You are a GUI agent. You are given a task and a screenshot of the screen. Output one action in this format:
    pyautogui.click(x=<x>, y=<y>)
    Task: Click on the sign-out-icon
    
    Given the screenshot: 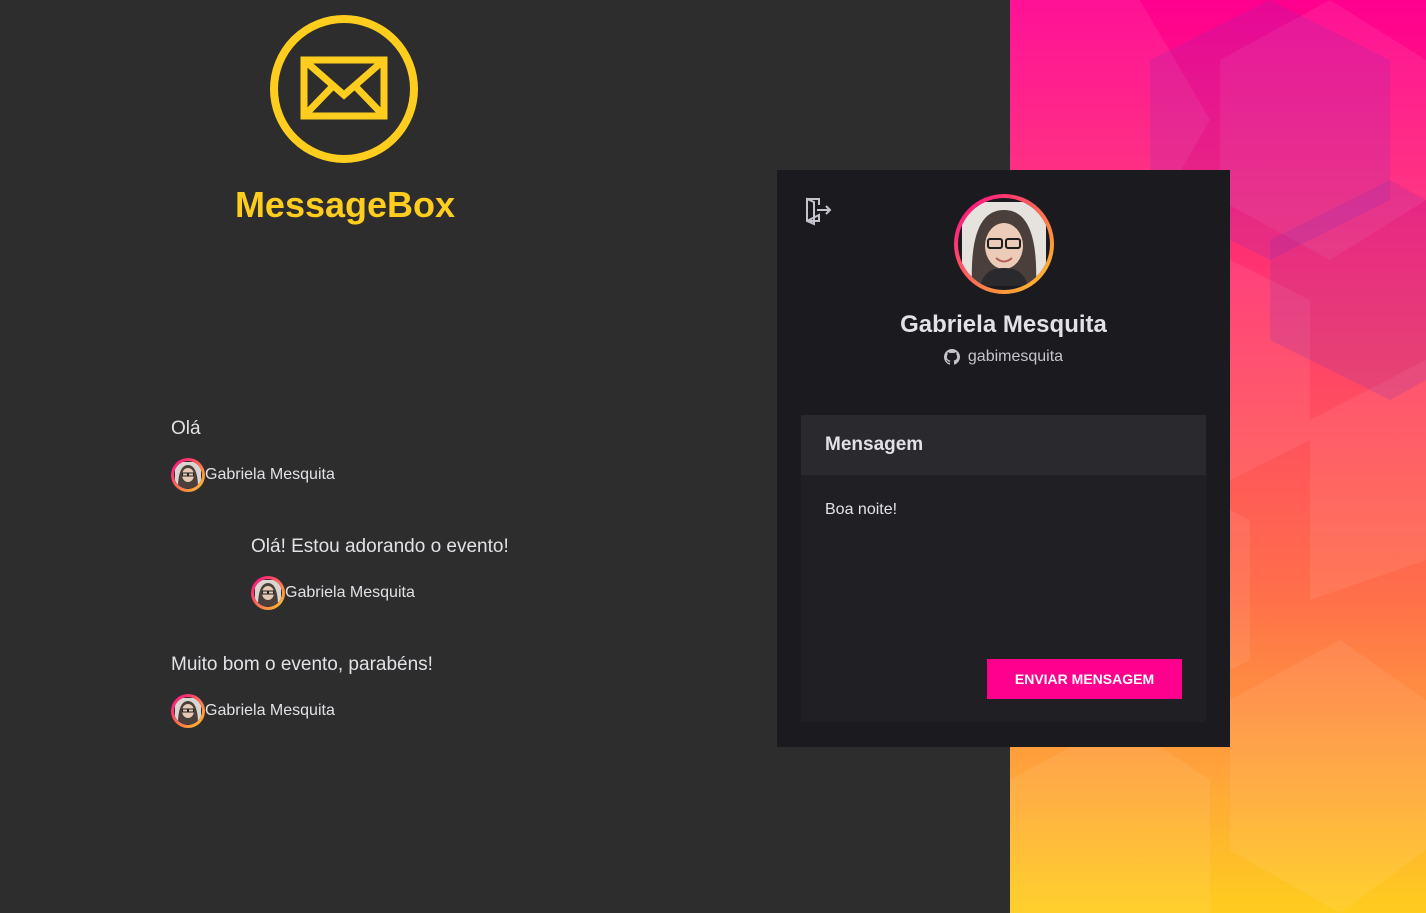 What is the action you would take?
    pyautogui.click(x=819, y=211)
    